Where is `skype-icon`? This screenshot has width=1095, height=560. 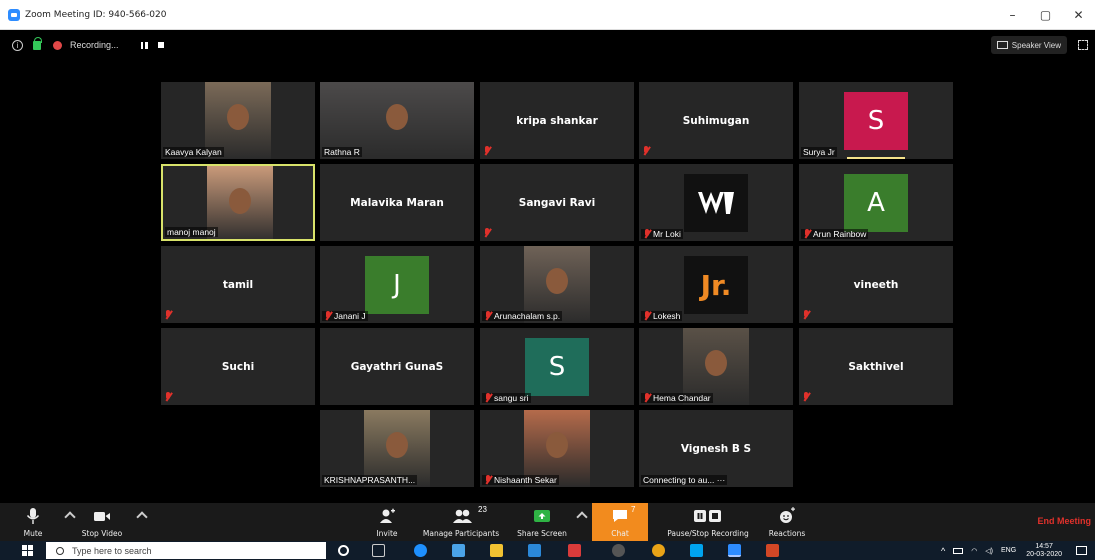 skype-icon is located at coordinates (696, 550).